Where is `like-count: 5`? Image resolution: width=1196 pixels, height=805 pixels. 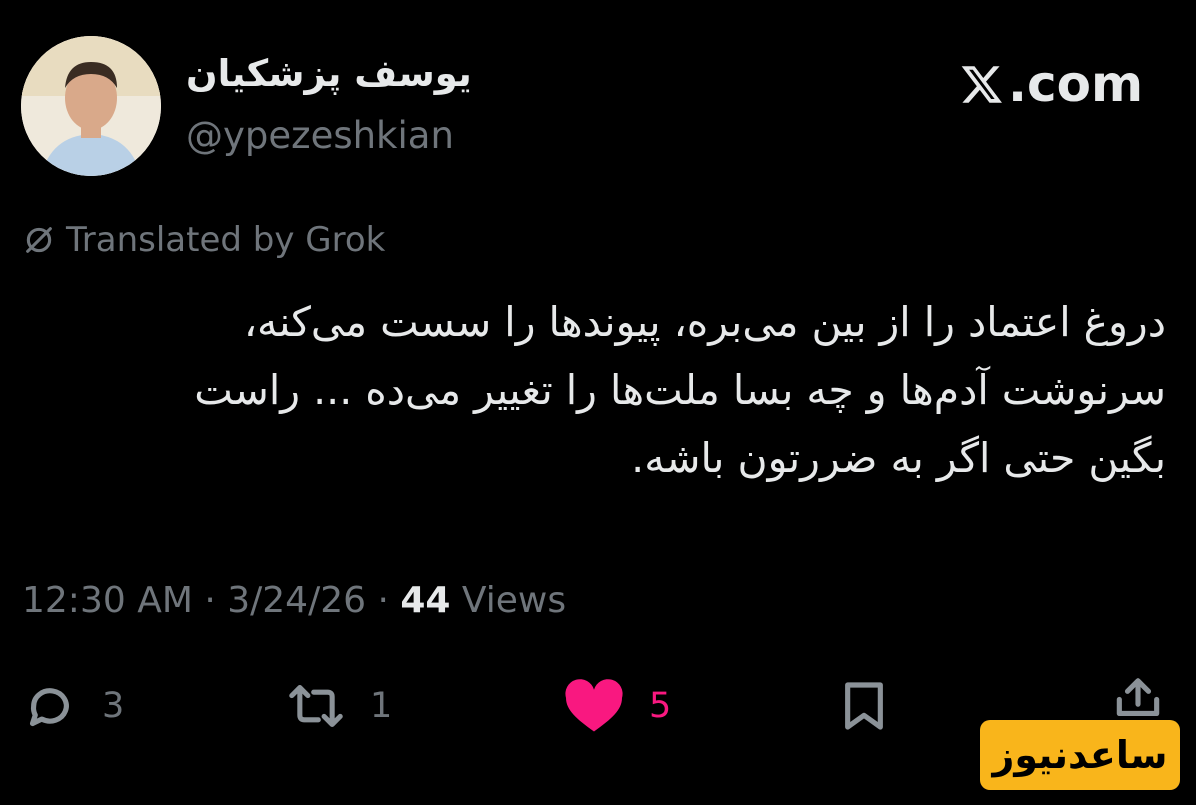
like-count: 5 is located at coordinates (660, 706).